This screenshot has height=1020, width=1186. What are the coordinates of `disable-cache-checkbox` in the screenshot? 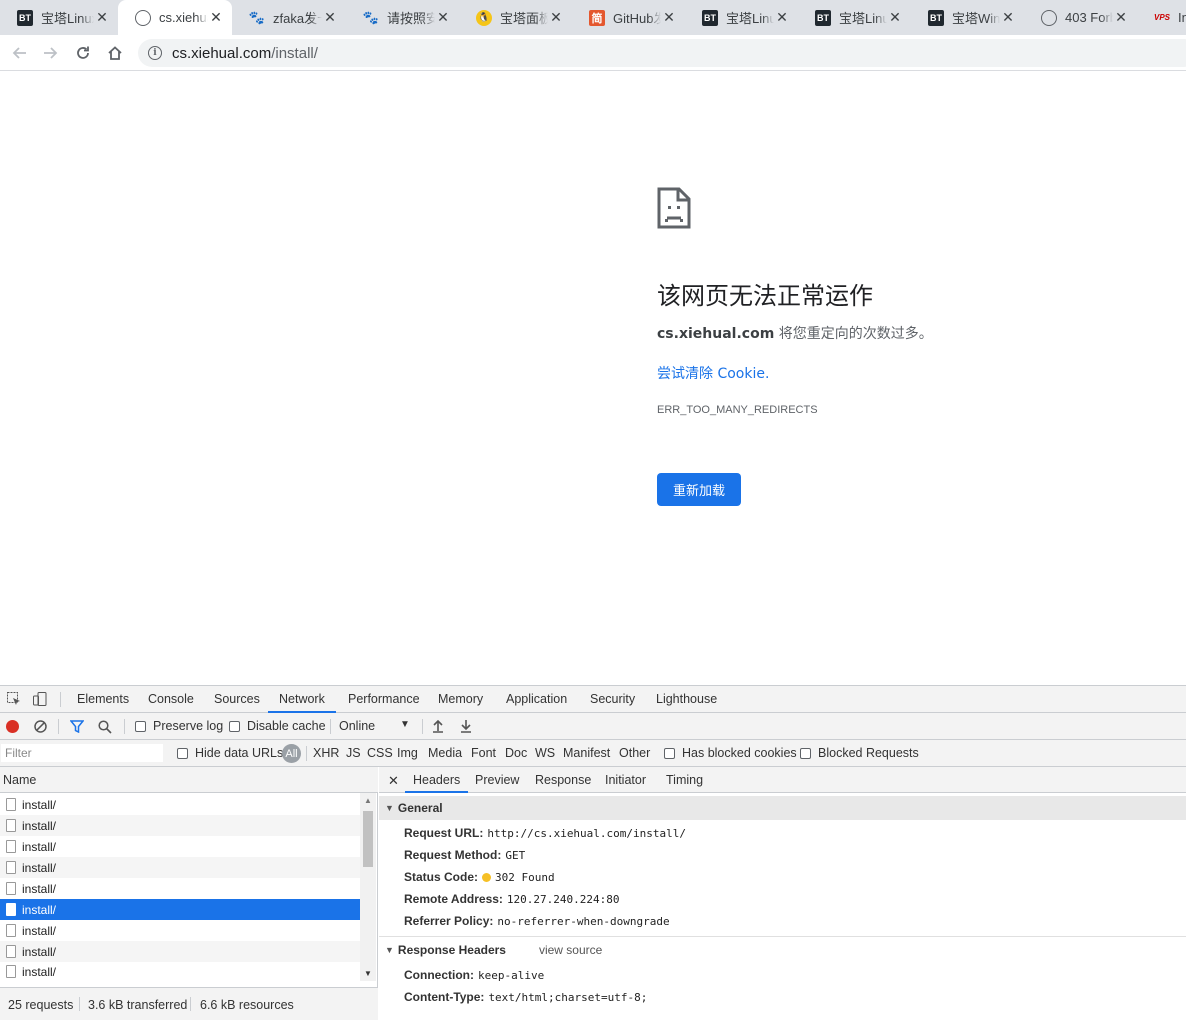 It's located at (234, 726).